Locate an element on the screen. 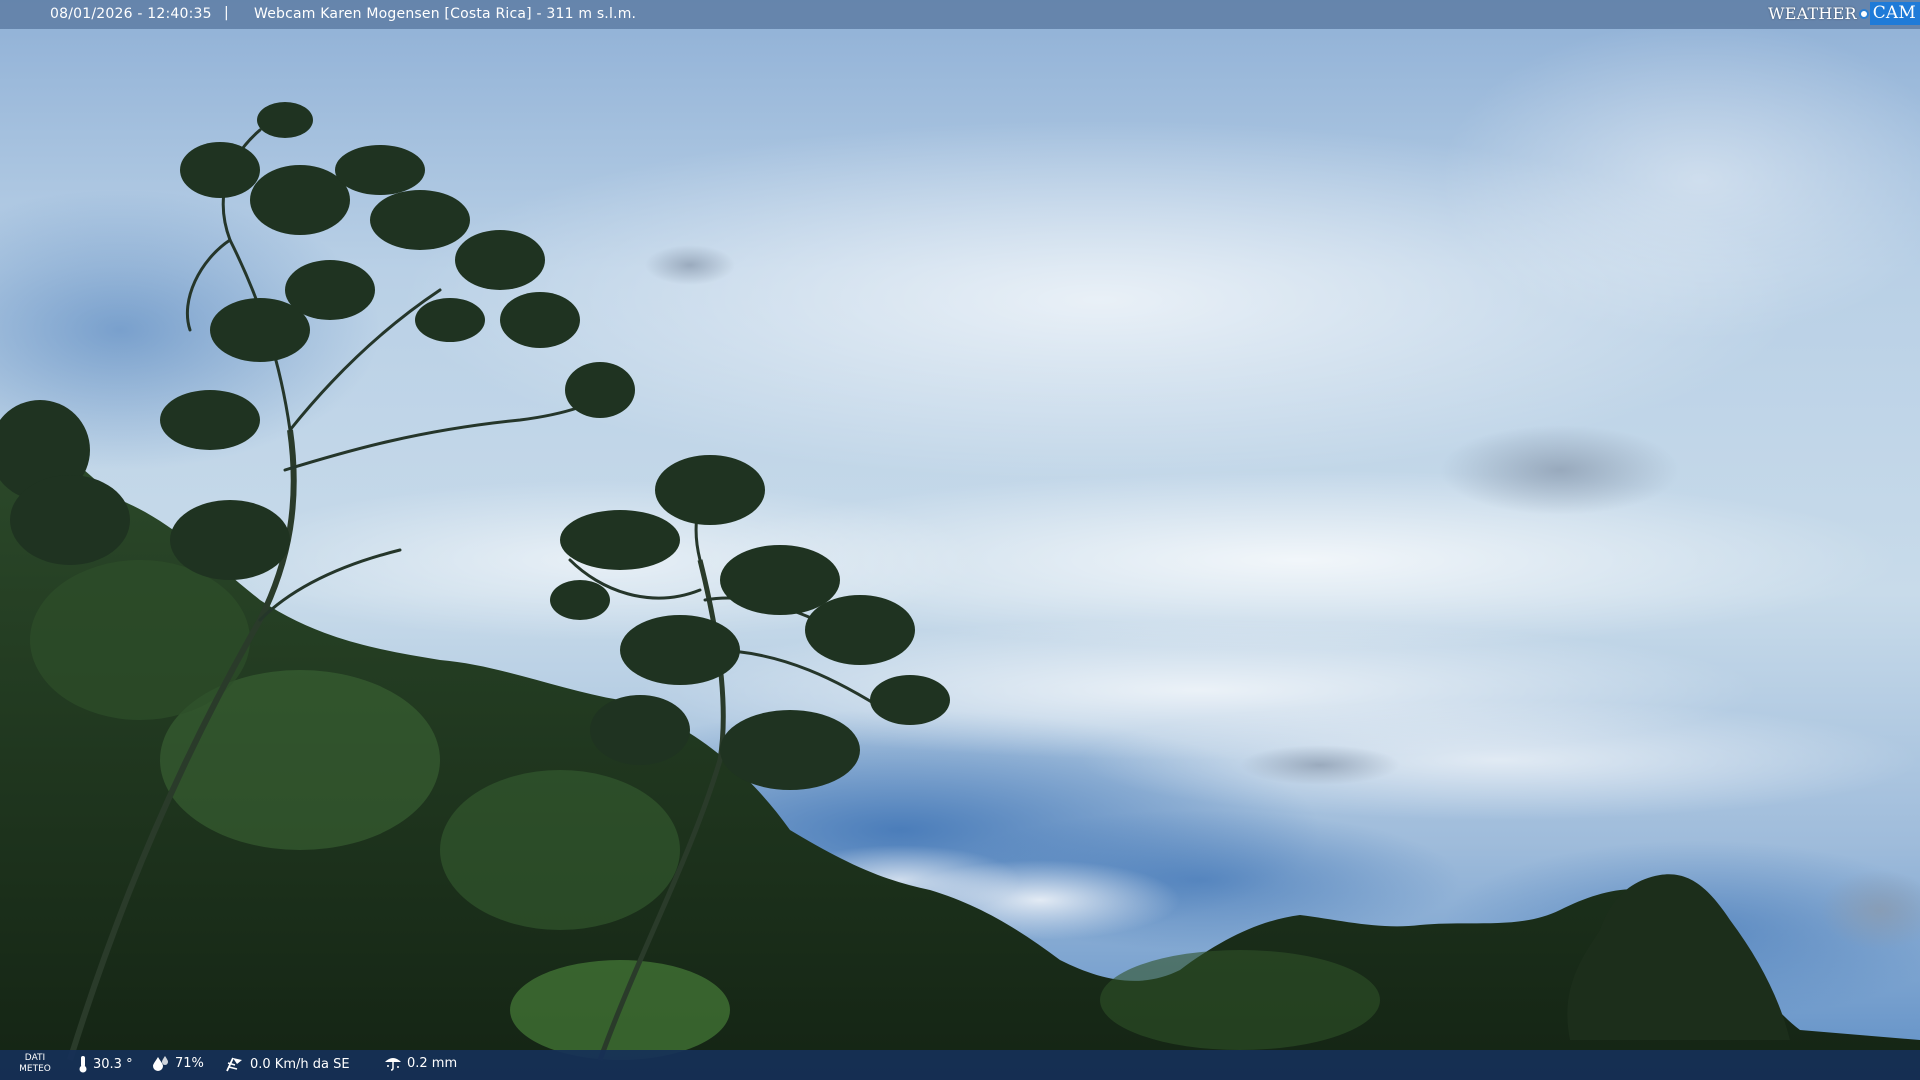 This screenshot has height=1080, width=1920. logo-word: WEATHER is located at coordinates (1812, 13).